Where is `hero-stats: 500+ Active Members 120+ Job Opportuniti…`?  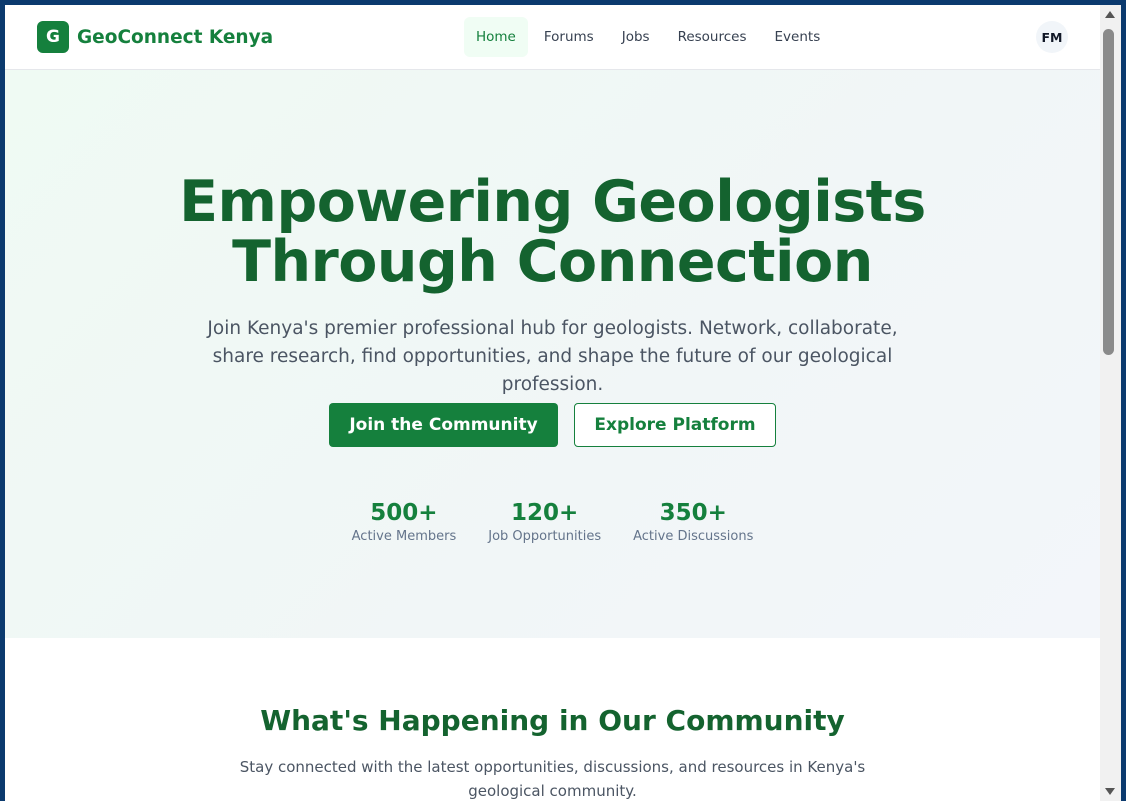 hero-stats: 500+ Active Members 120+ Job Opportuniti… is located at coordinates (552, 522).